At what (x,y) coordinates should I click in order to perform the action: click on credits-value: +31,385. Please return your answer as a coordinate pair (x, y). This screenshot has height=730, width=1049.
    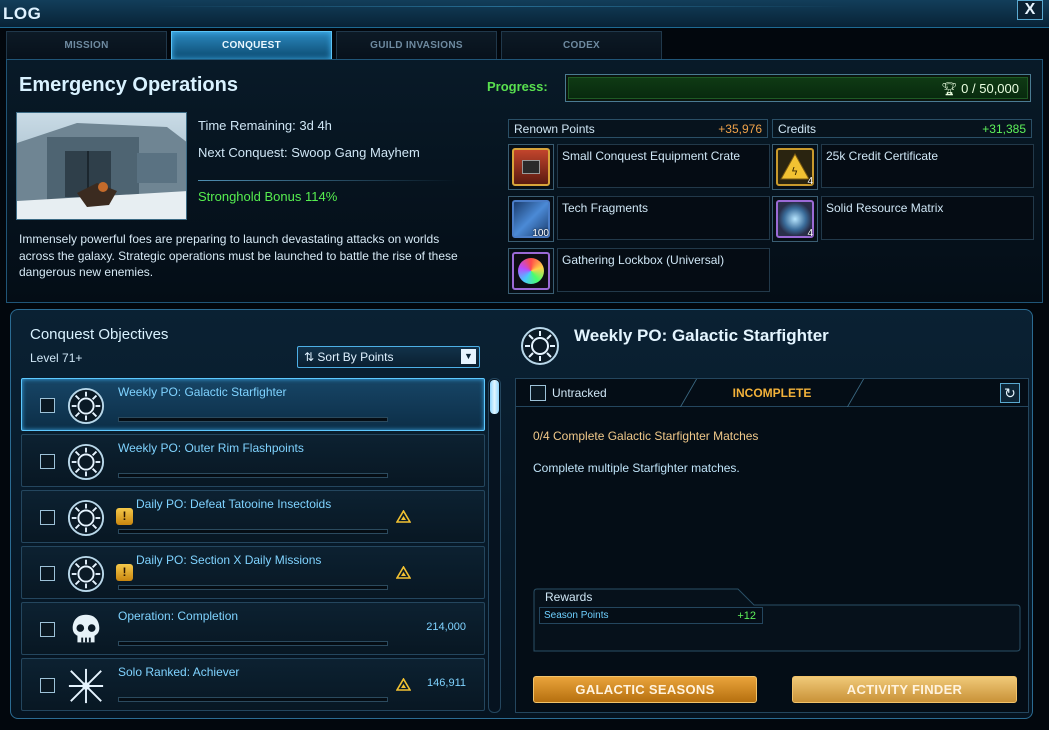
    Looking at the image, I should click on (1004, 129).